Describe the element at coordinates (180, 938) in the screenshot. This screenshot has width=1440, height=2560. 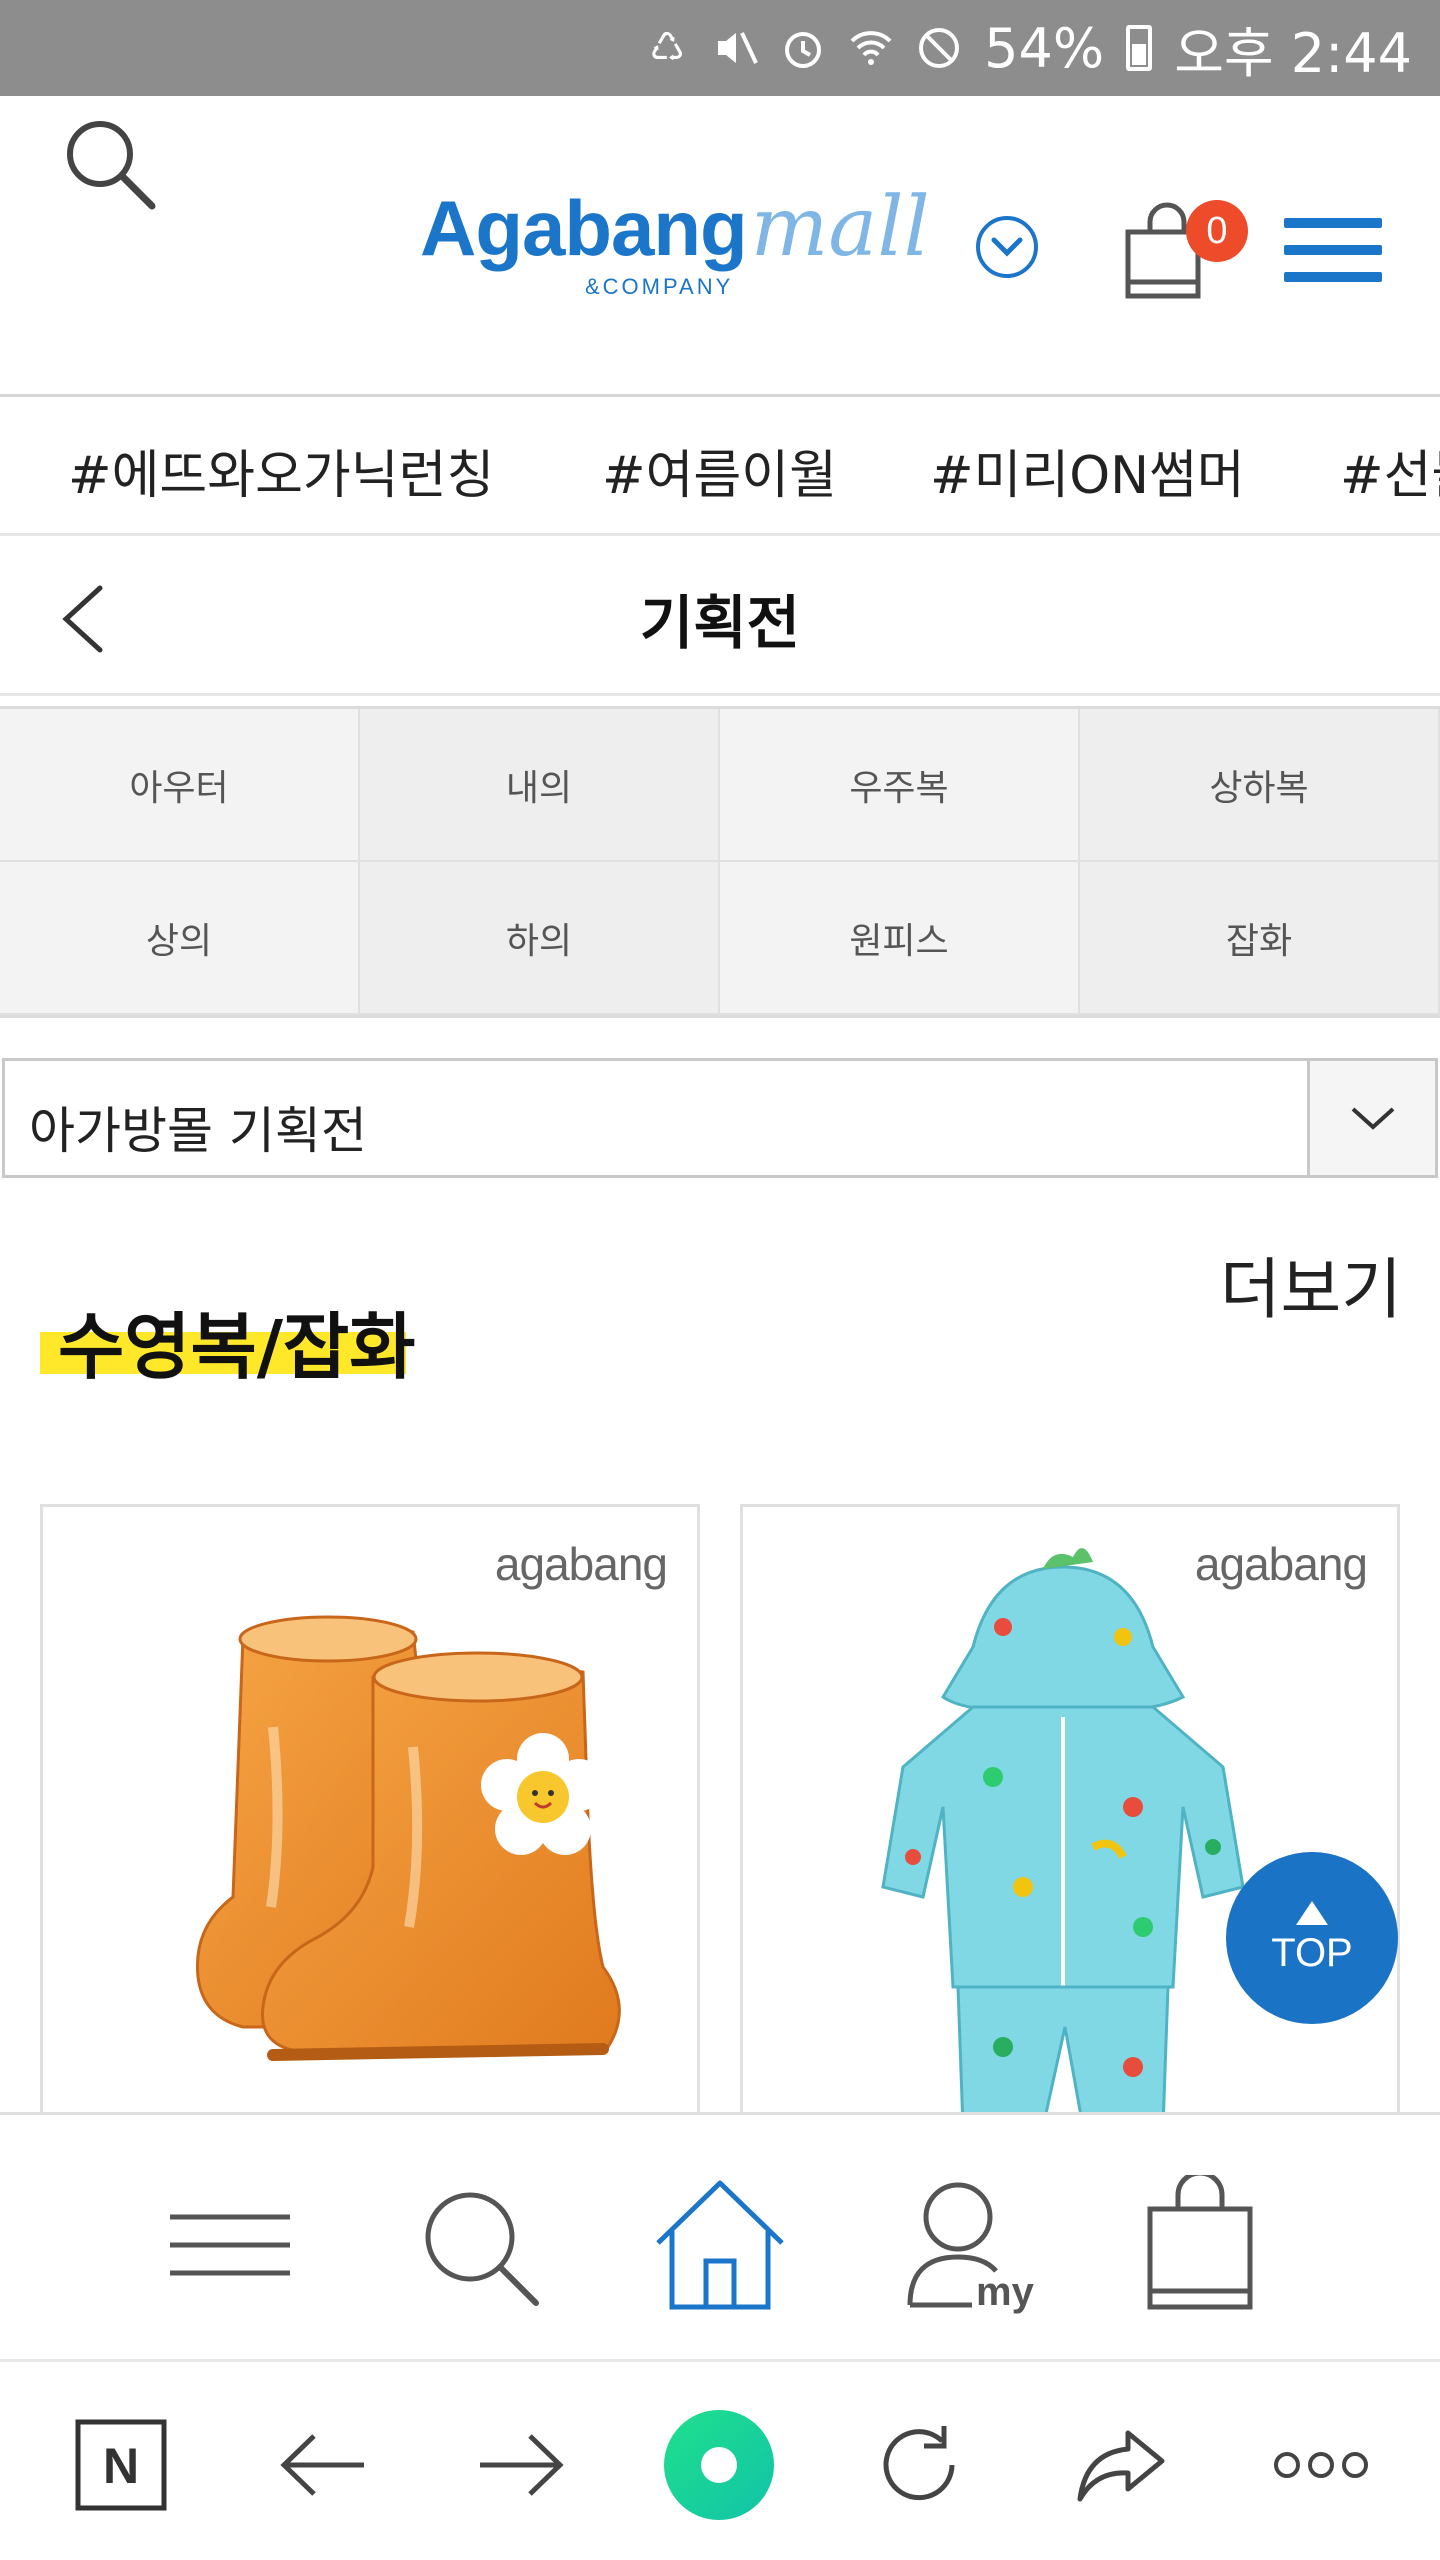
I see `category-top: 상의` at that location.